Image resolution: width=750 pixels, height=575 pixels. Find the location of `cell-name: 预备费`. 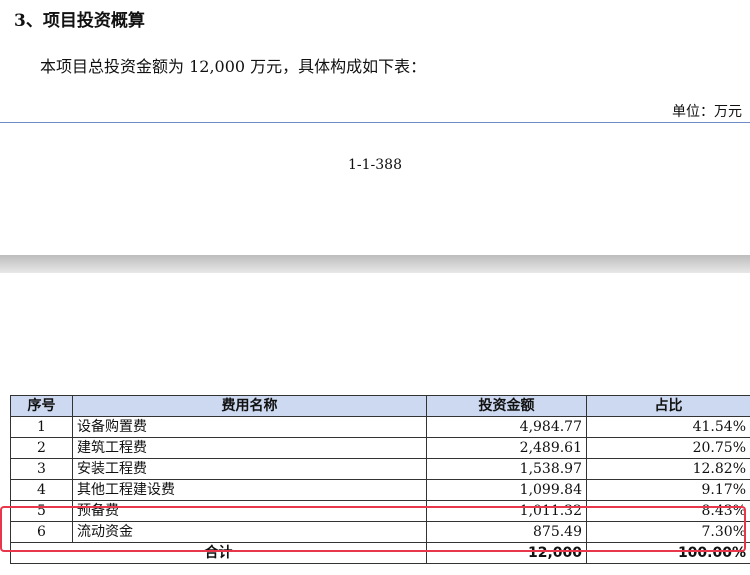

cell-name: 预备费 is located at coordinates (249, 511).